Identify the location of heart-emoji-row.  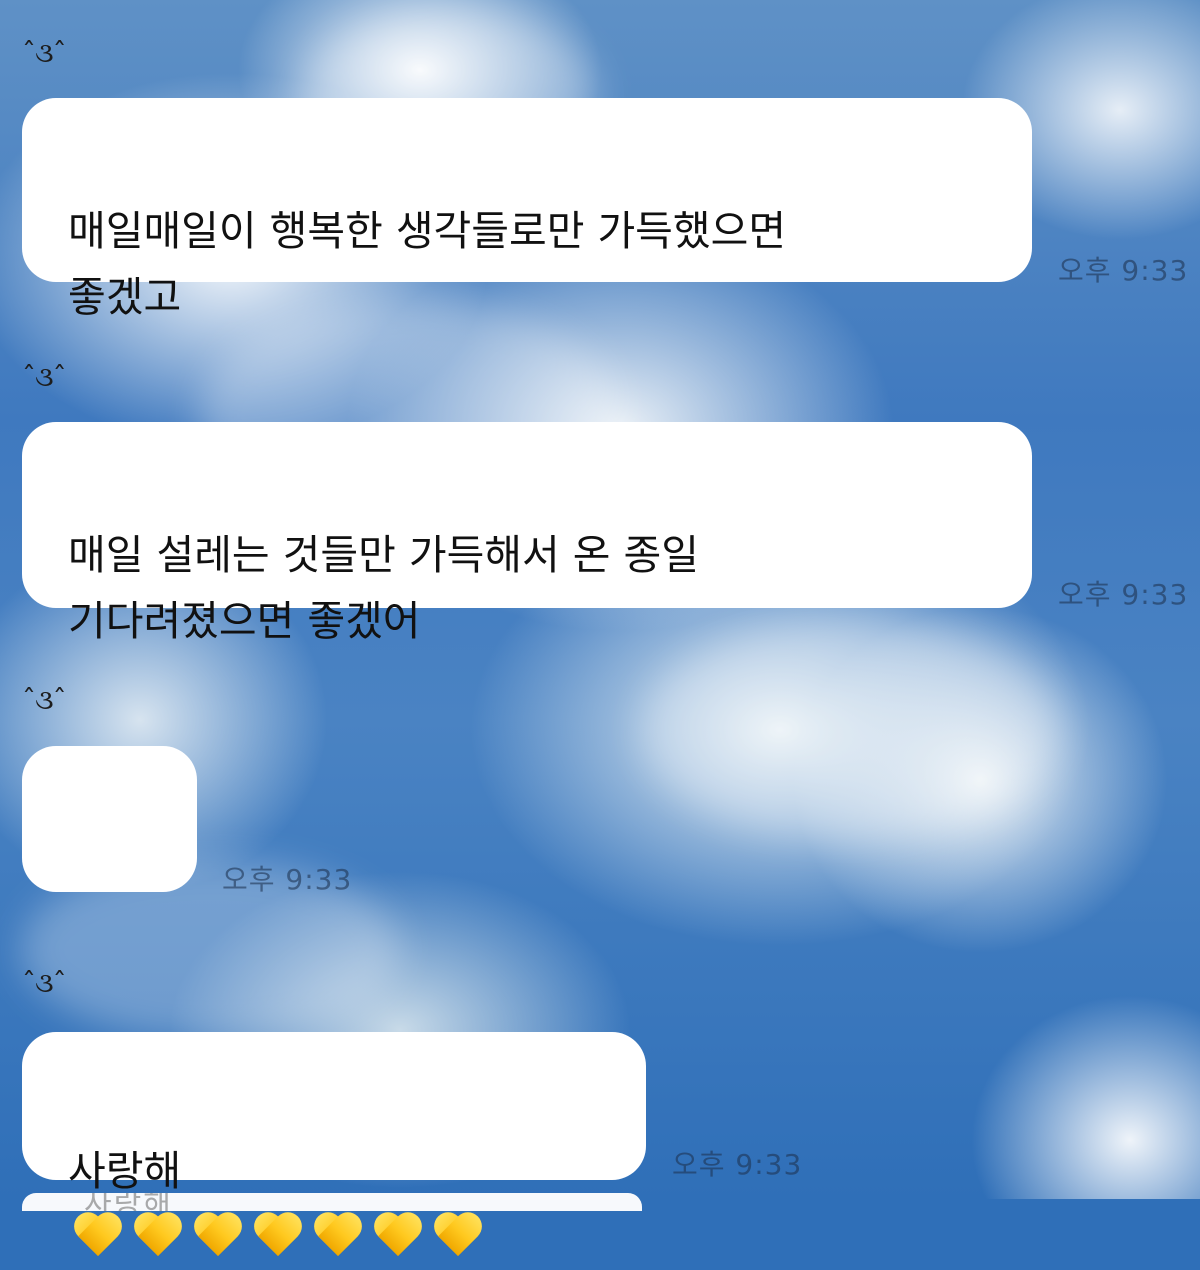
(278, 1238).